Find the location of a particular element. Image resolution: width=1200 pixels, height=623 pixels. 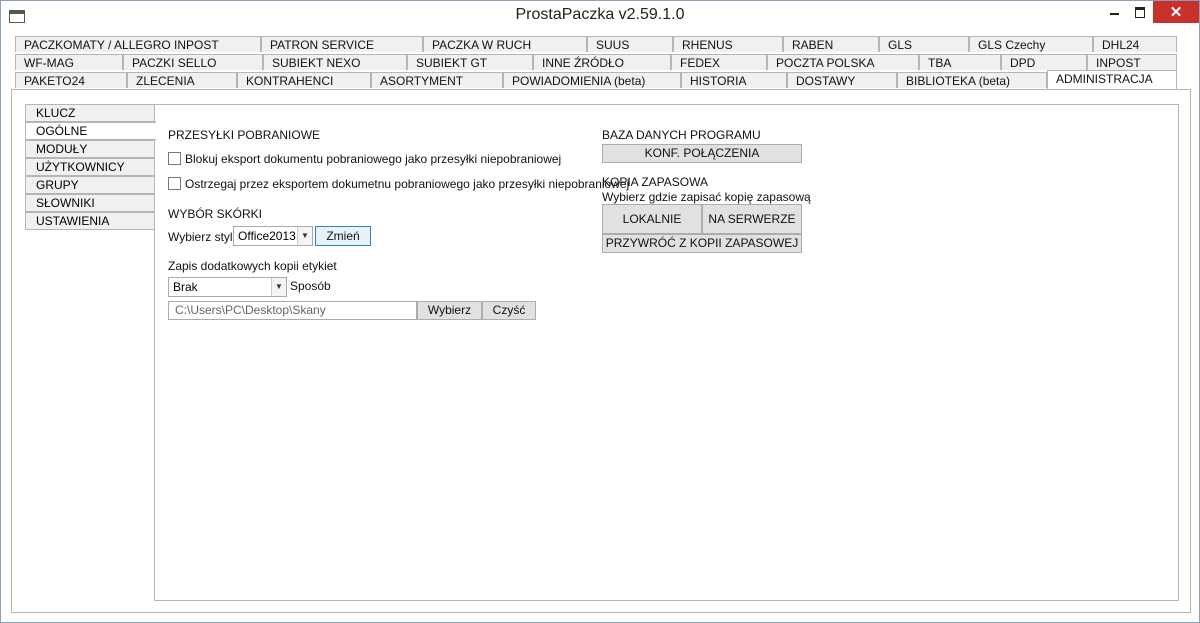

tab-poczta-polska: POCZTA POLSKA is located at coordinates (843, 62).